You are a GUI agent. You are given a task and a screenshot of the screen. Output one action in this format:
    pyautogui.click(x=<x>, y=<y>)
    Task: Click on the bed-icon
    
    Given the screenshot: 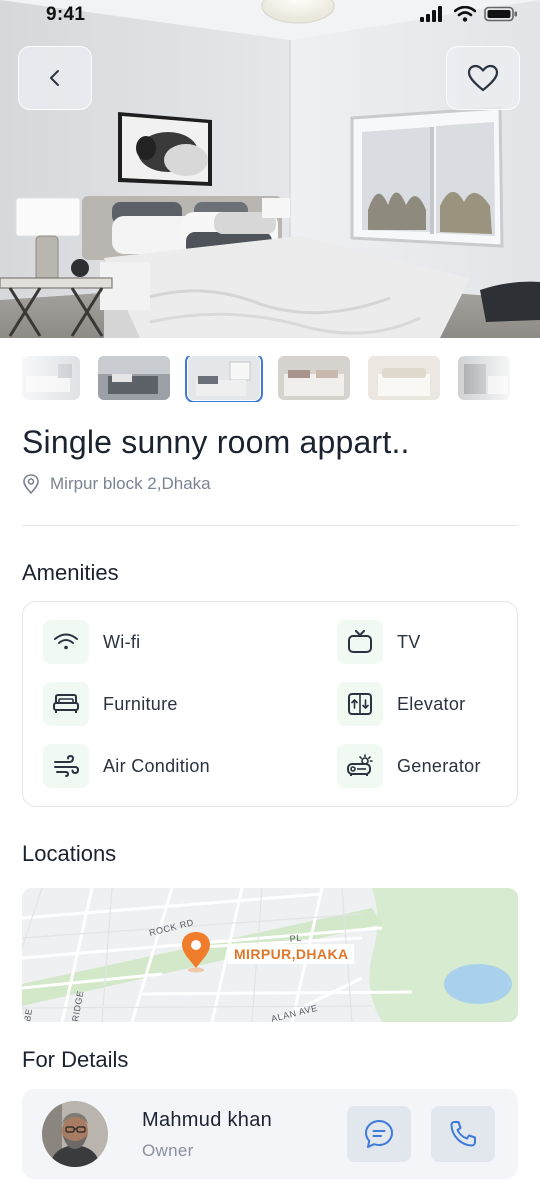 What is the action you would take?
    pyautogui.click(x=66, y=704)
    